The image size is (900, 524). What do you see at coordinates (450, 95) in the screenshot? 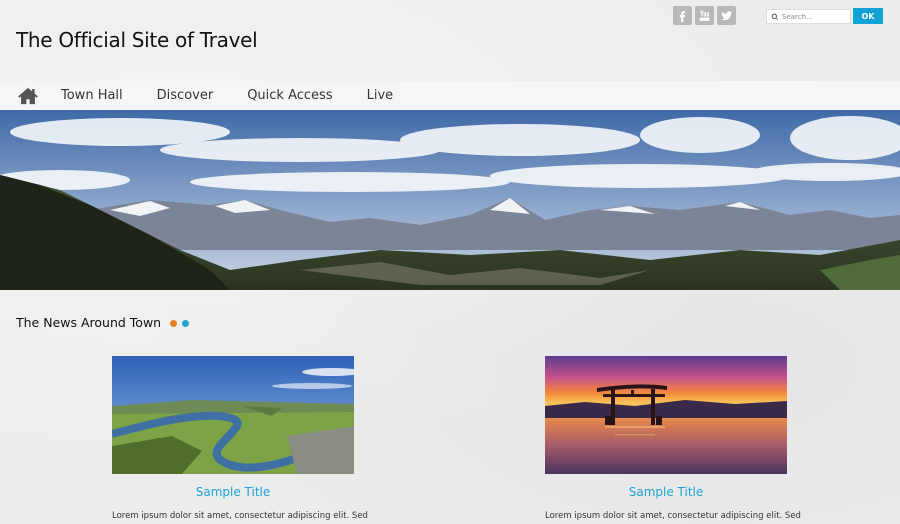
I see `main-nav: Town Hall Discover Quick Access Live` at bounding box center [450, 95].